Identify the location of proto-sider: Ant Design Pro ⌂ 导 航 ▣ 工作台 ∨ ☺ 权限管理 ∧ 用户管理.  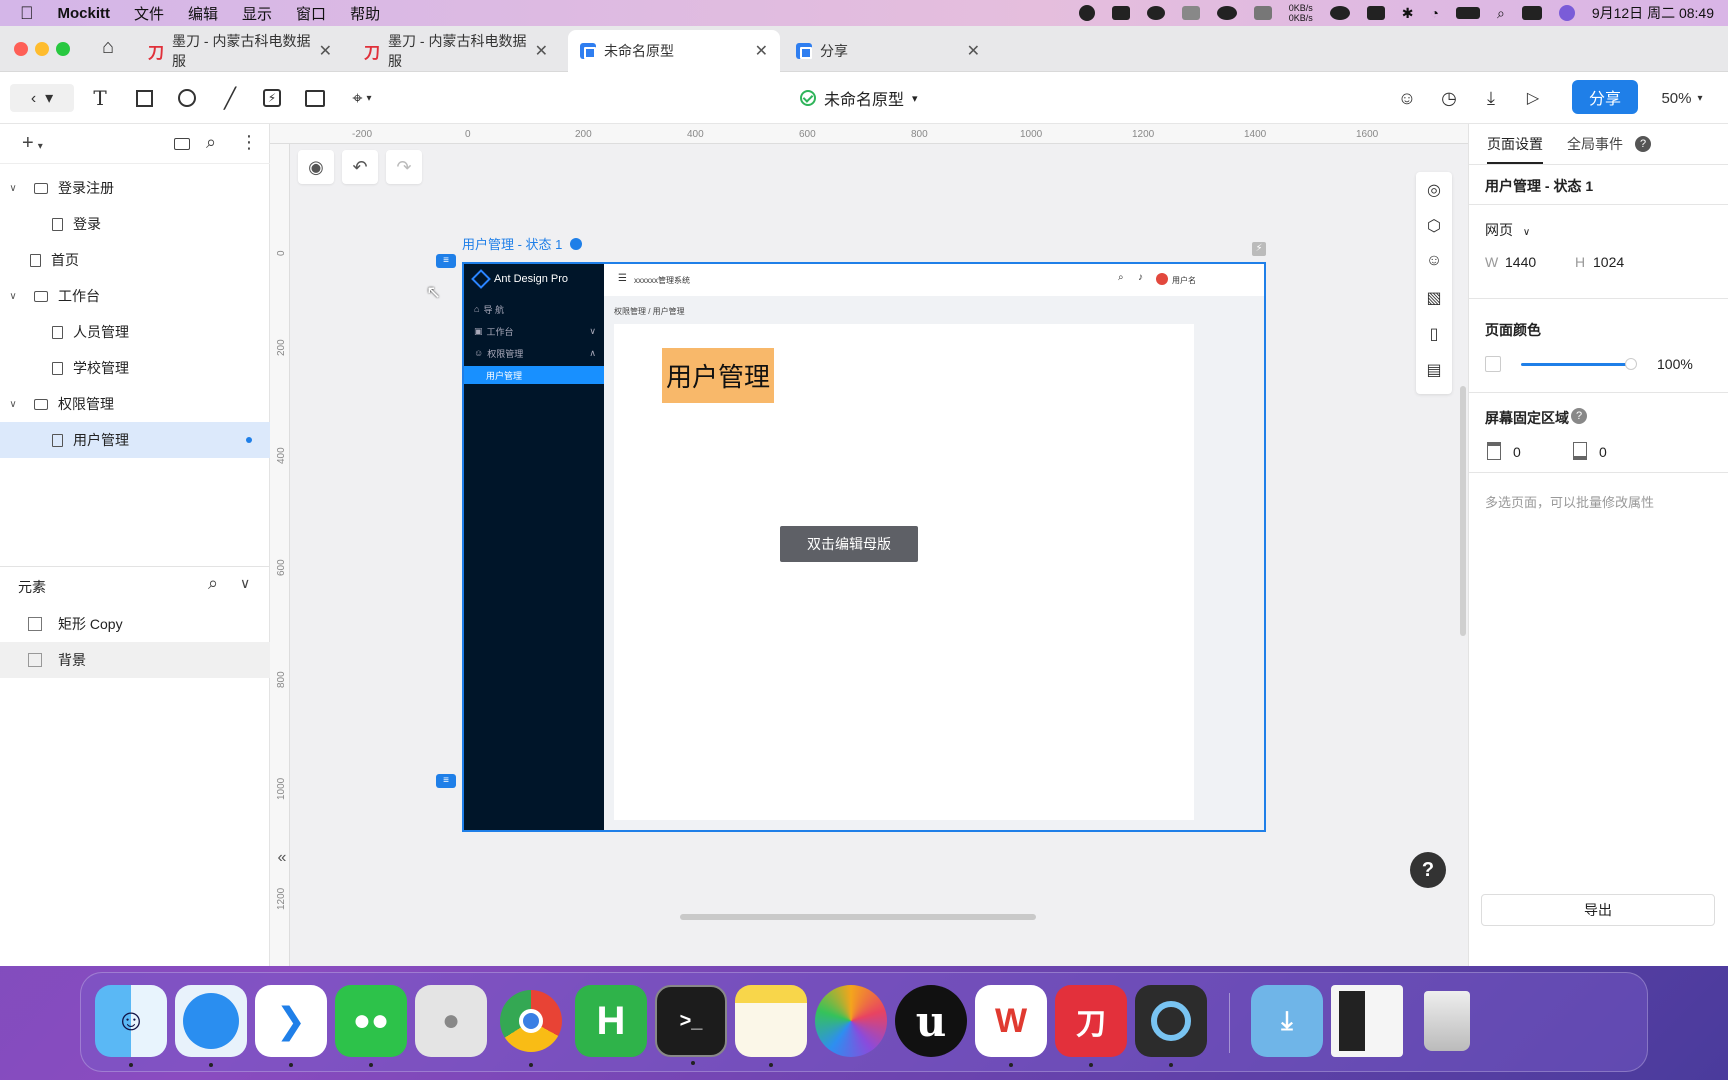
(534, 547).